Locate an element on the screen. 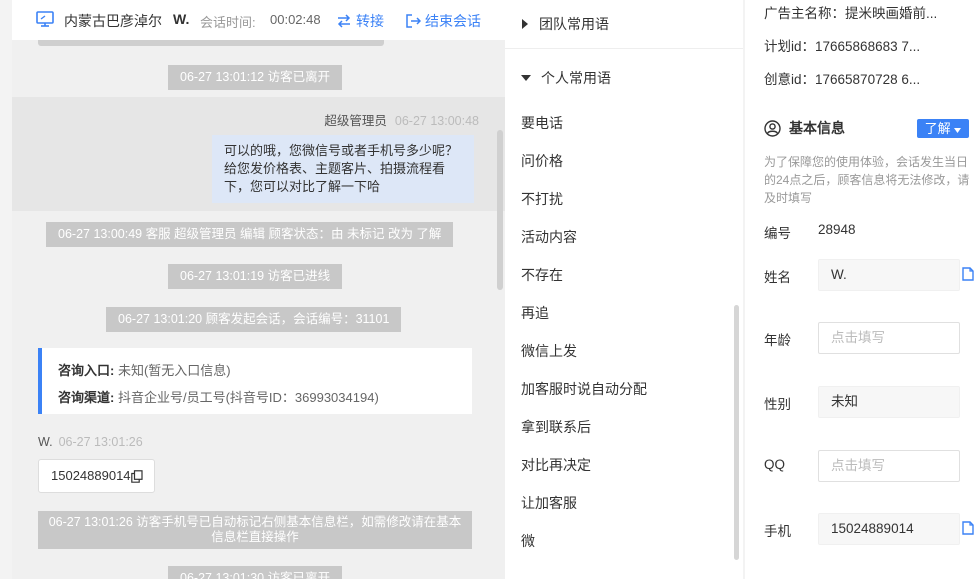 This screenshot has height=579, width=975. copy-icon is located at coordinates (136, 476).